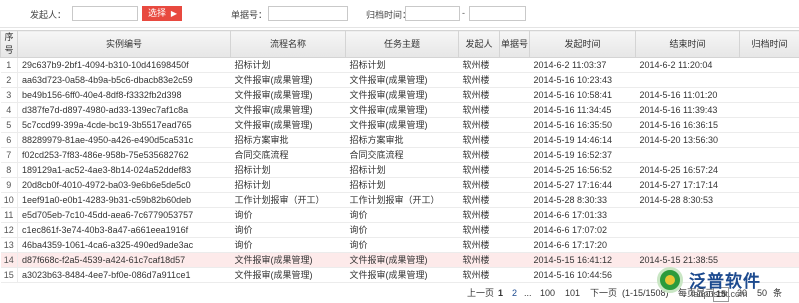 This screenshot has height=303, width=799. I want to click on doc-no-label: 单据号：, so click(249, 15).